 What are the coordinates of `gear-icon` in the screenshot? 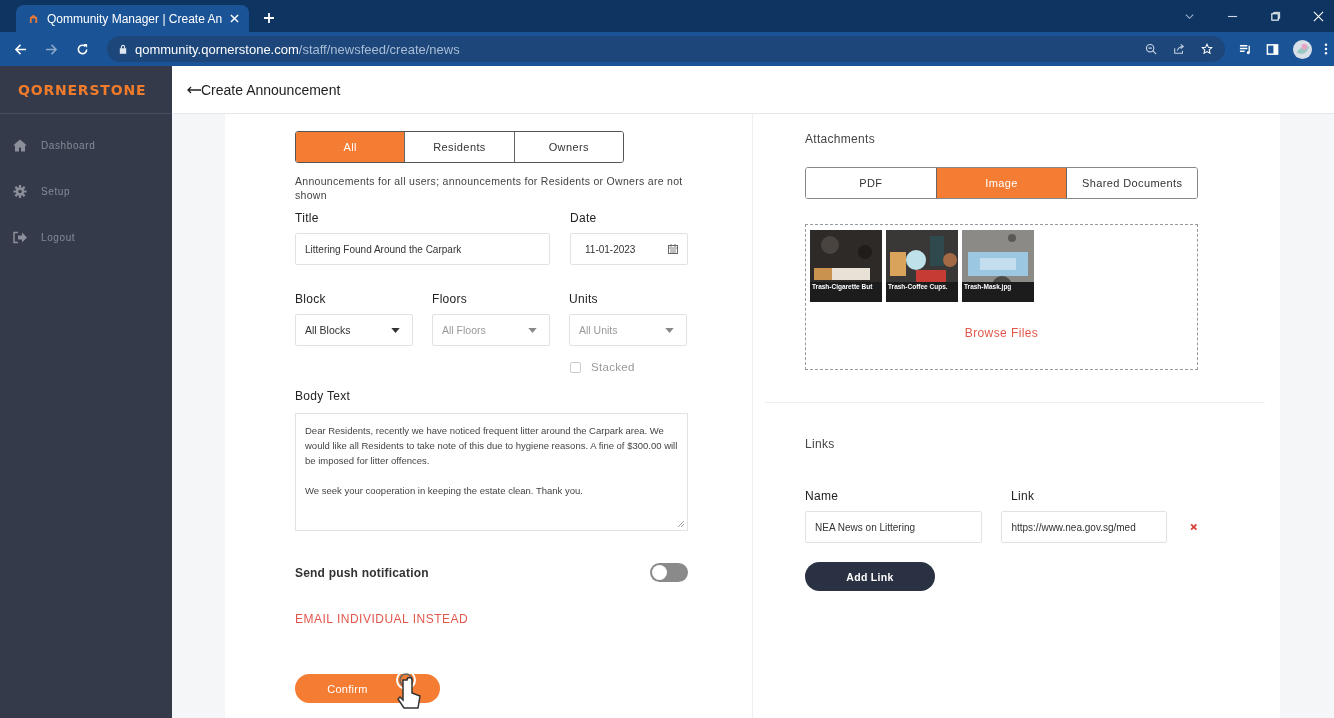 It's located at (20, 191).